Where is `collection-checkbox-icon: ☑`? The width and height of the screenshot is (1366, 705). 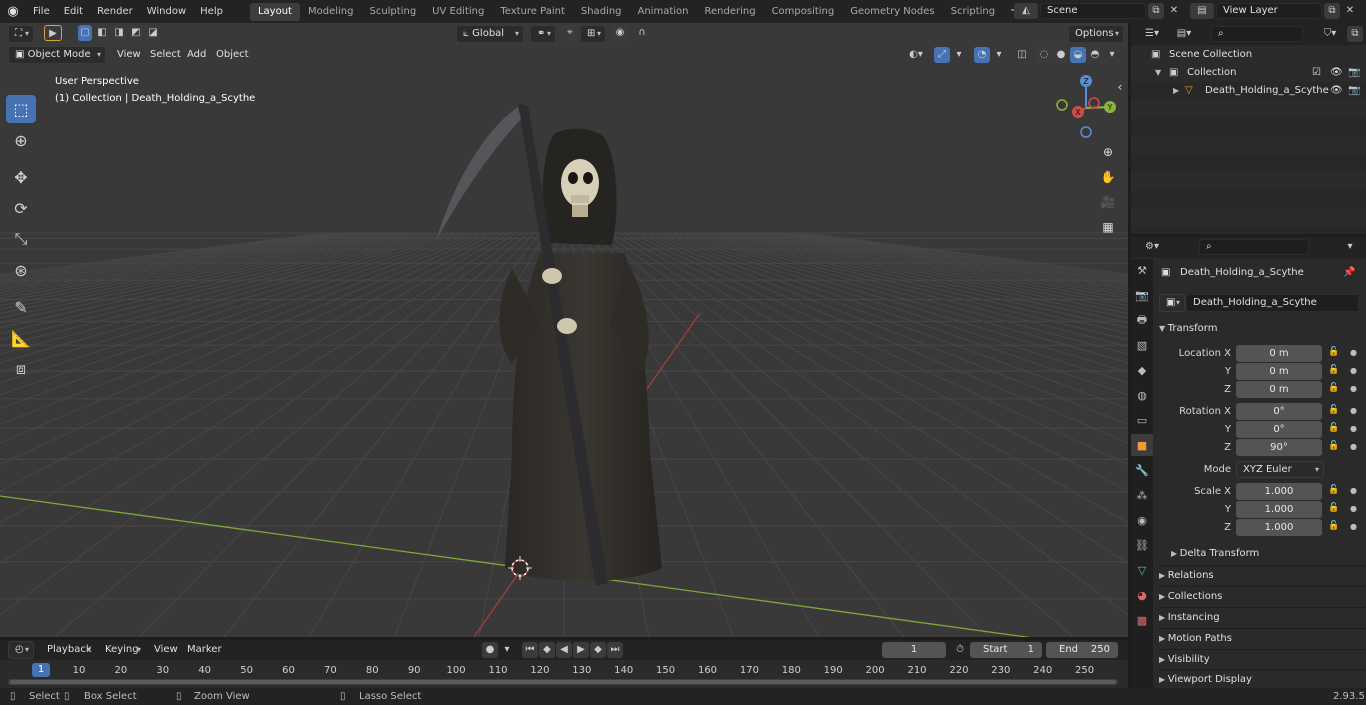 collection-checkbox-icon: ☑ is located at coordinates (1316, 73).